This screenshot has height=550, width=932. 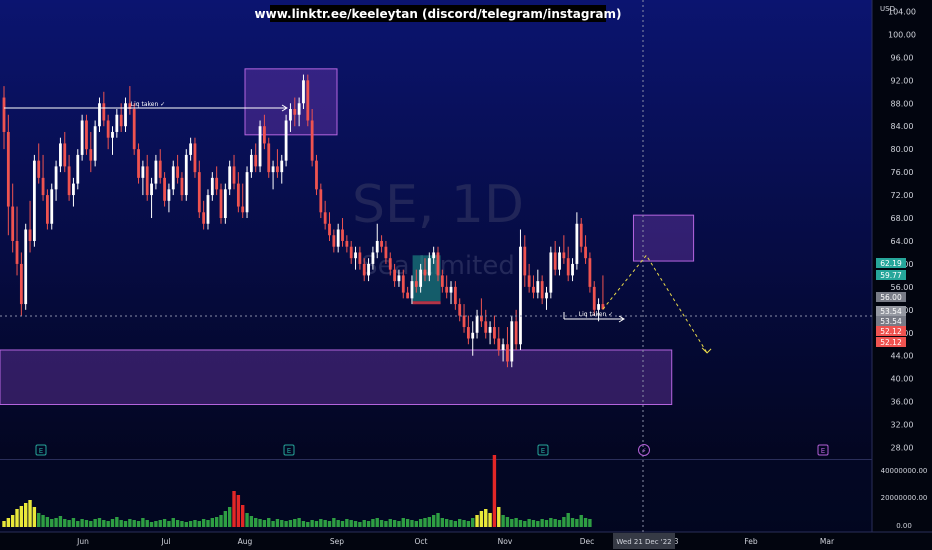 What do you see at coordinates (148, 104) in the screenshot?
I see `liq-label-left: Liq taken ✓` at bounding box center [148, 104].